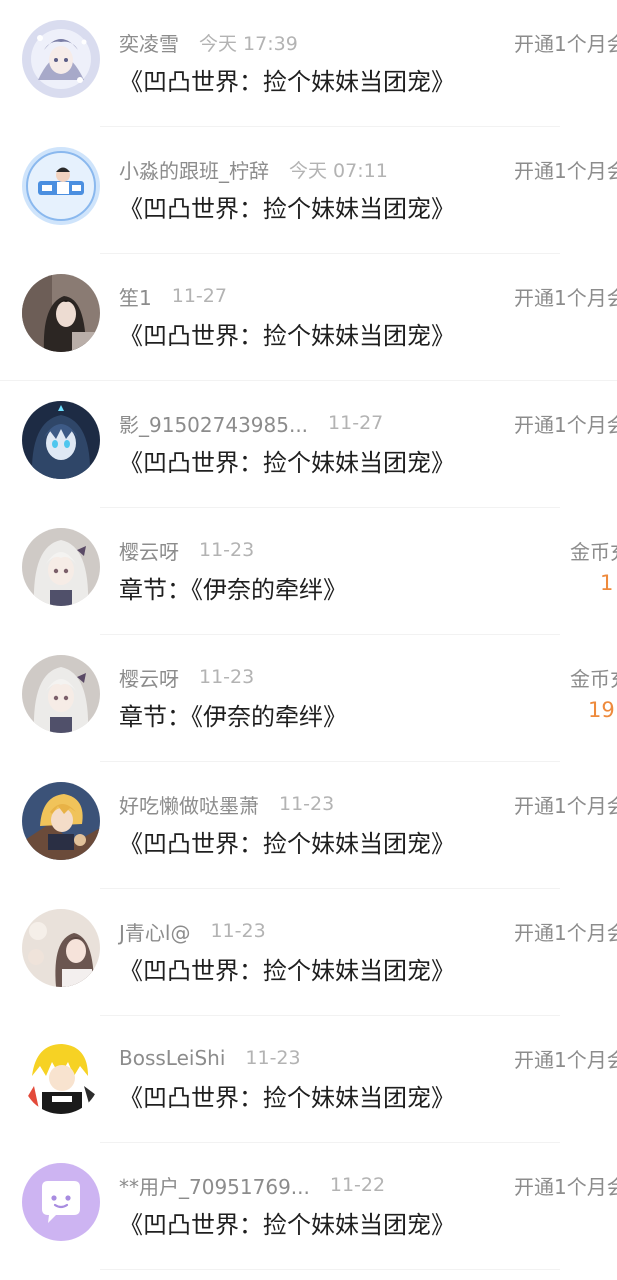  What do you see at coordinates (154, 931) in the screenshot?
I see `user-name: J青心l@` at bounding box center [154, 931].